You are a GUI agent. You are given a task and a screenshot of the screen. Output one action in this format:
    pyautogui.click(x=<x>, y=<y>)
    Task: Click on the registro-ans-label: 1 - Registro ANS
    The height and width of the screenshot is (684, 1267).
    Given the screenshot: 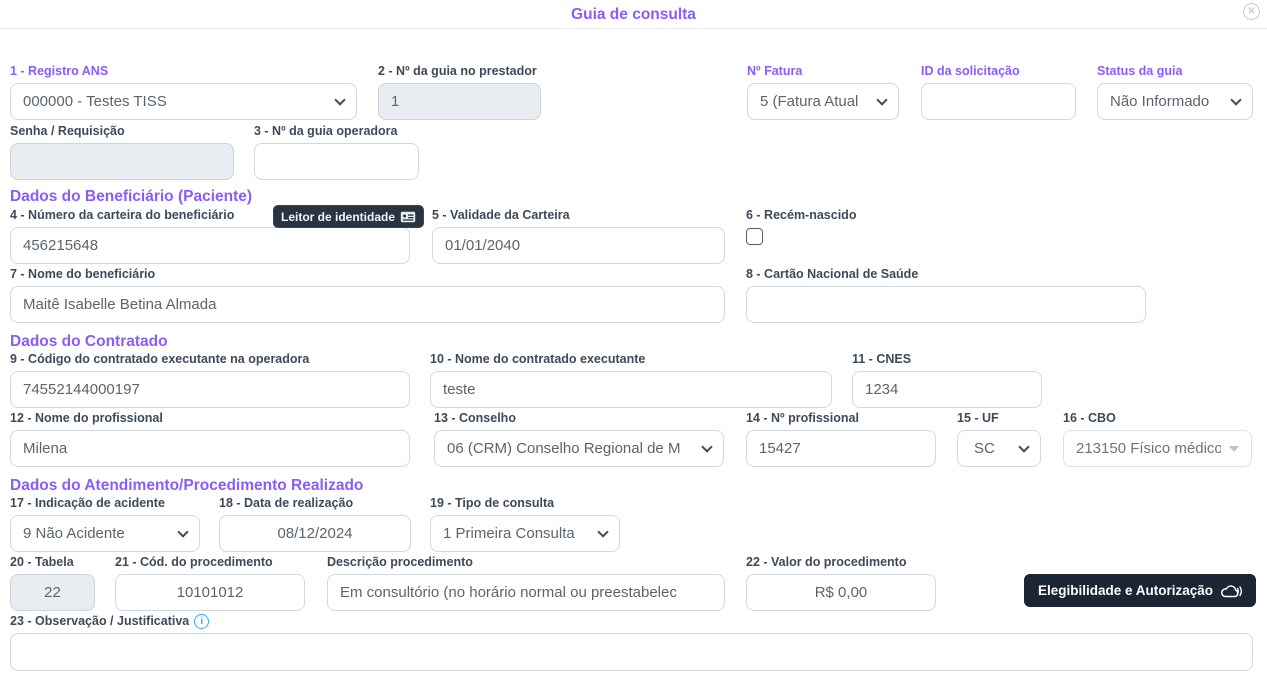 What is the action you would take?
    pyautogui.click(x=59, y=71)
    